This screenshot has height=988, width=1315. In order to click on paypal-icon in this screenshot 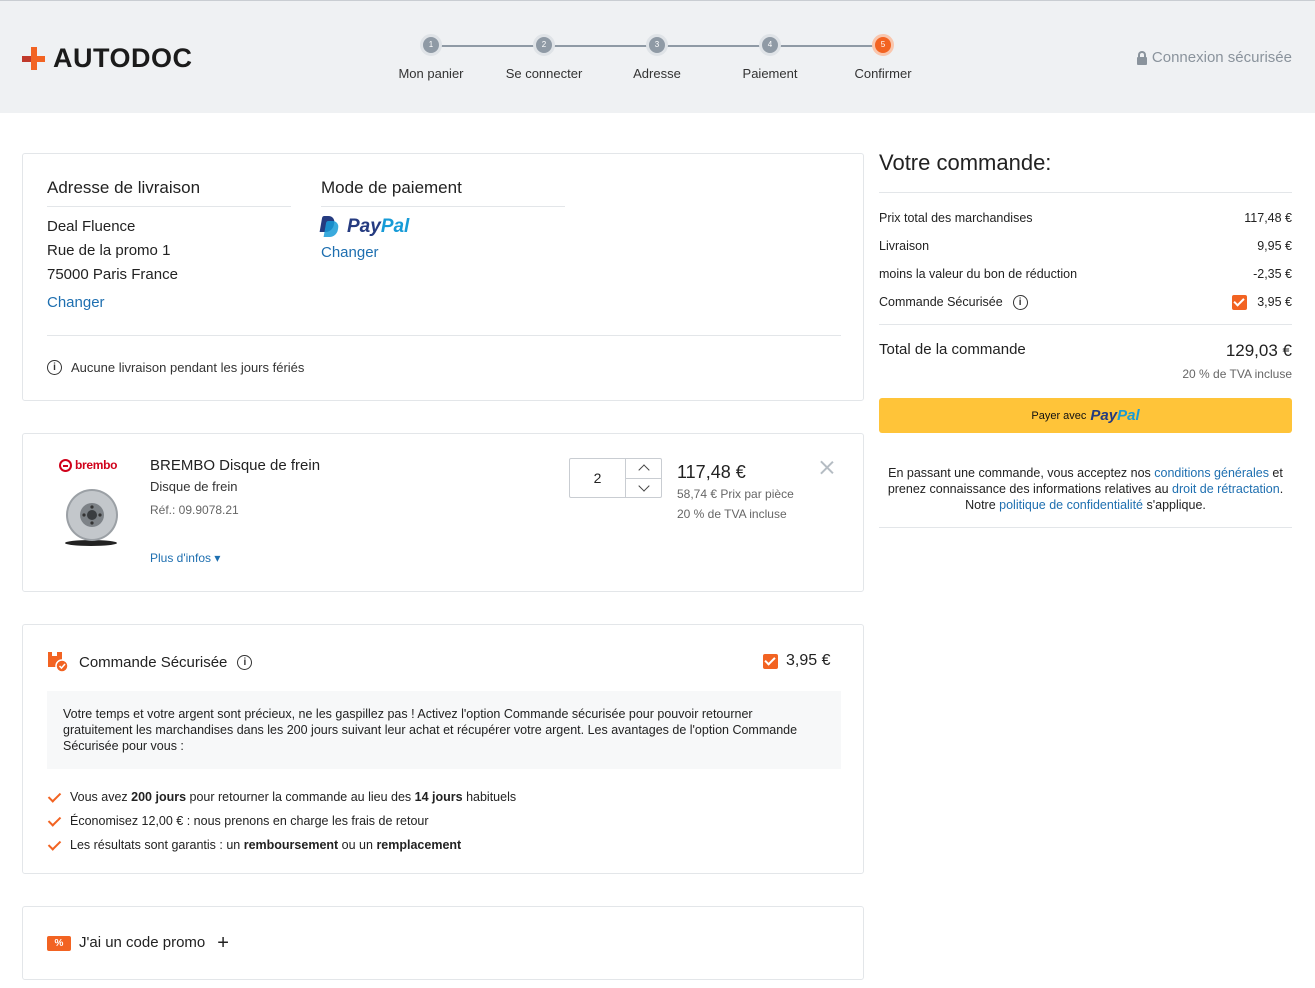, I will do `click(329, 227)`.